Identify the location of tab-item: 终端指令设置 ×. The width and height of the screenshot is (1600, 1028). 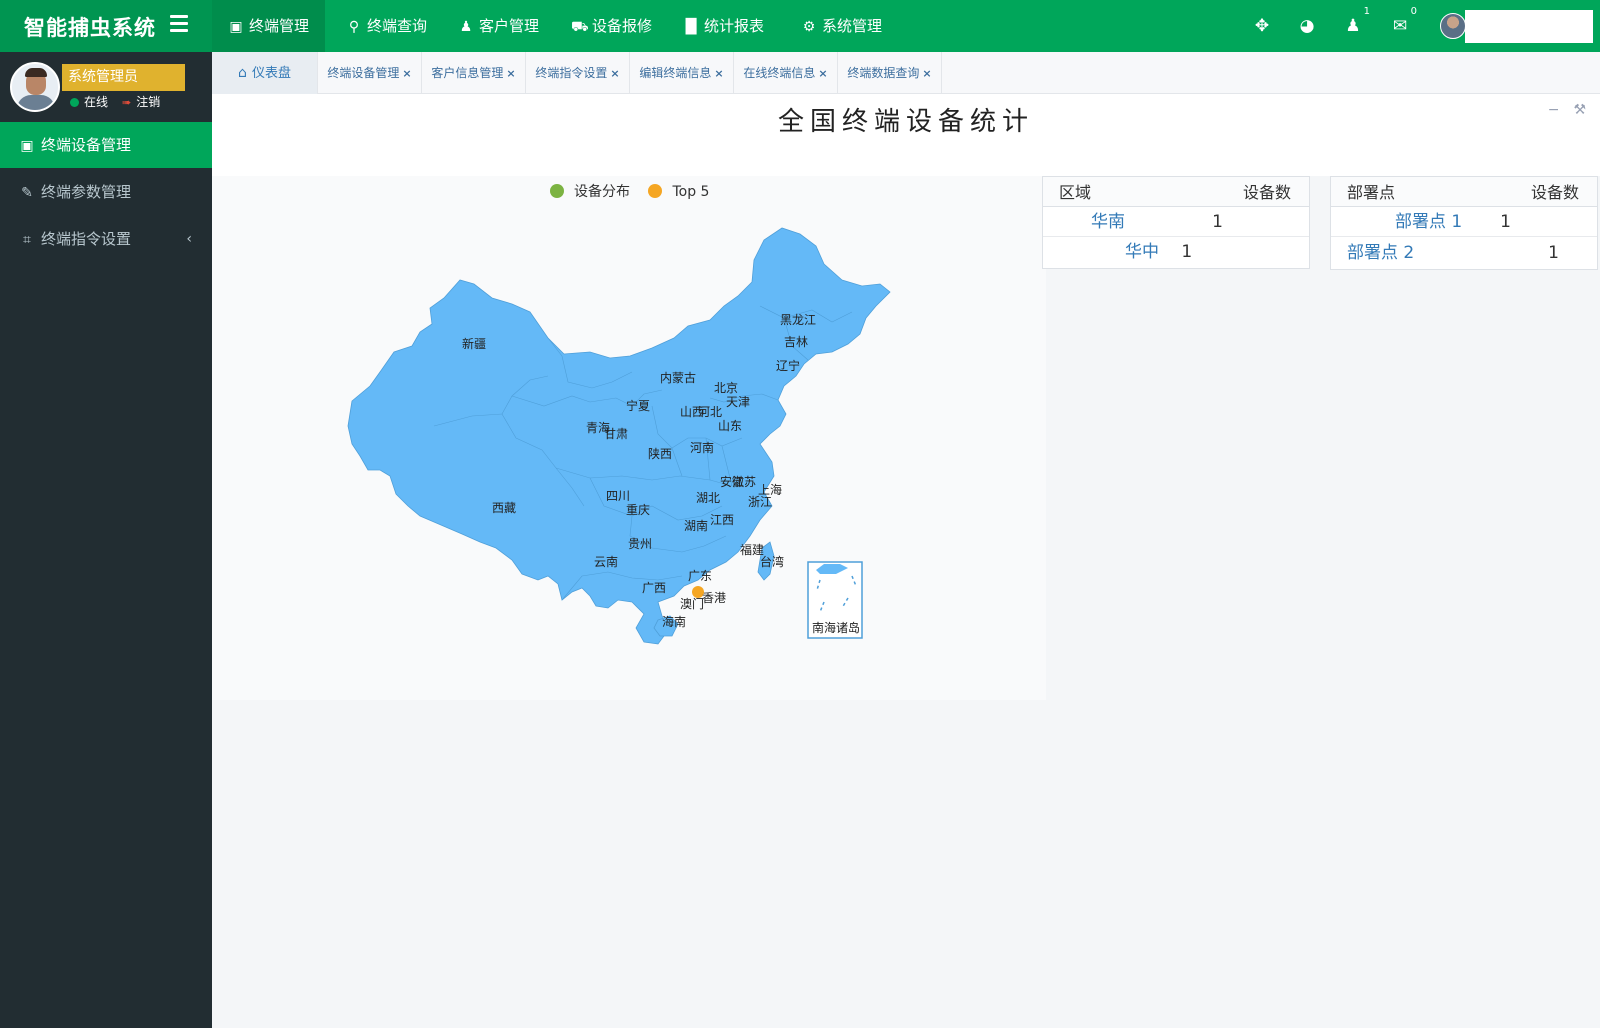
(578, 73).